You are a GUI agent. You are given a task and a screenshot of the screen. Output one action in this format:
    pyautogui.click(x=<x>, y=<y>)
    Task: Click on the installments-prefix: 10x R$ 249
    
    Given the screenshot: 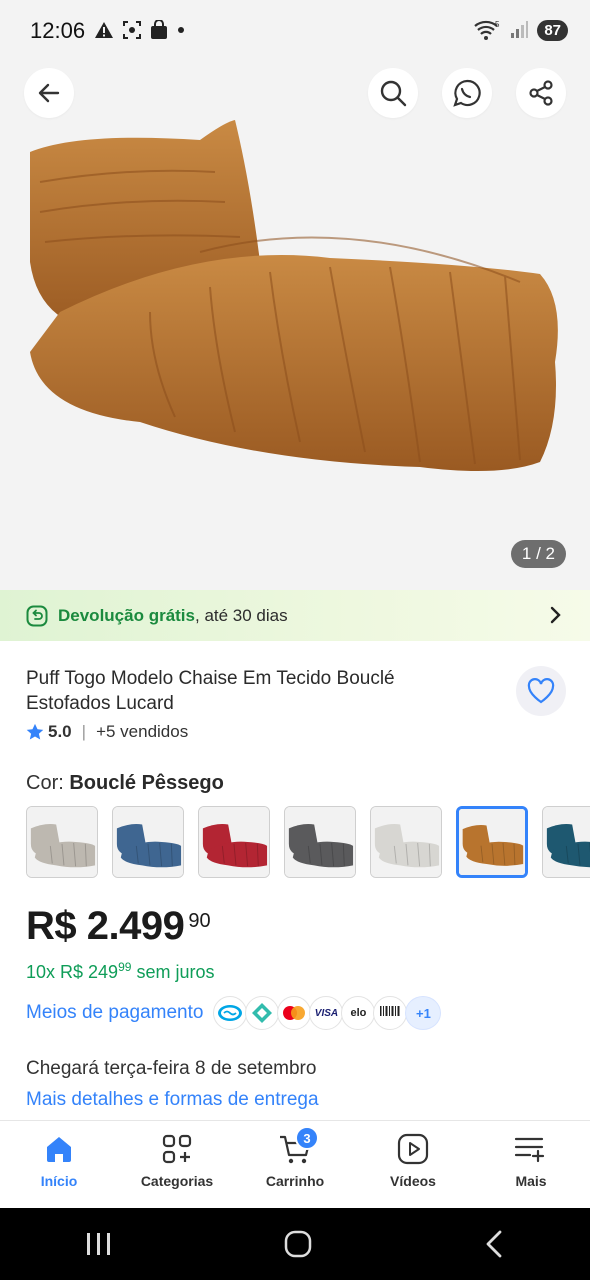 What is the action you would take?
    pyautogui.click(x=72, y=972)
    